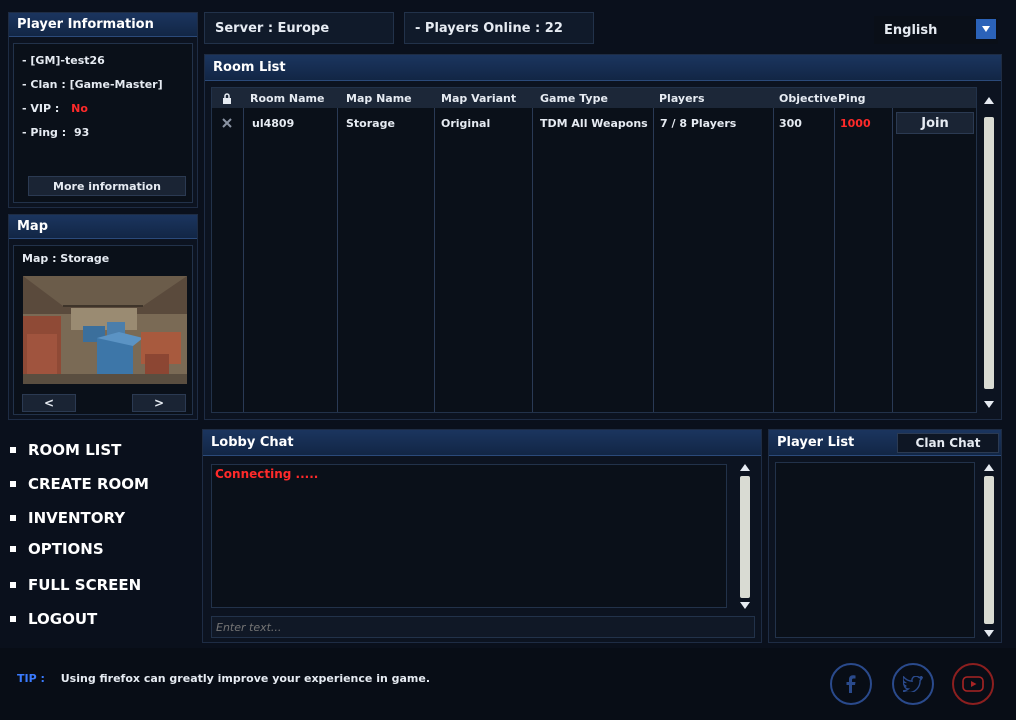 This screenshot has width=1016, height=720. What do you see at coordinates (287, 98) in the screenshot?
I see `col-room-name: Room Name` at bounding box center [287, 98].